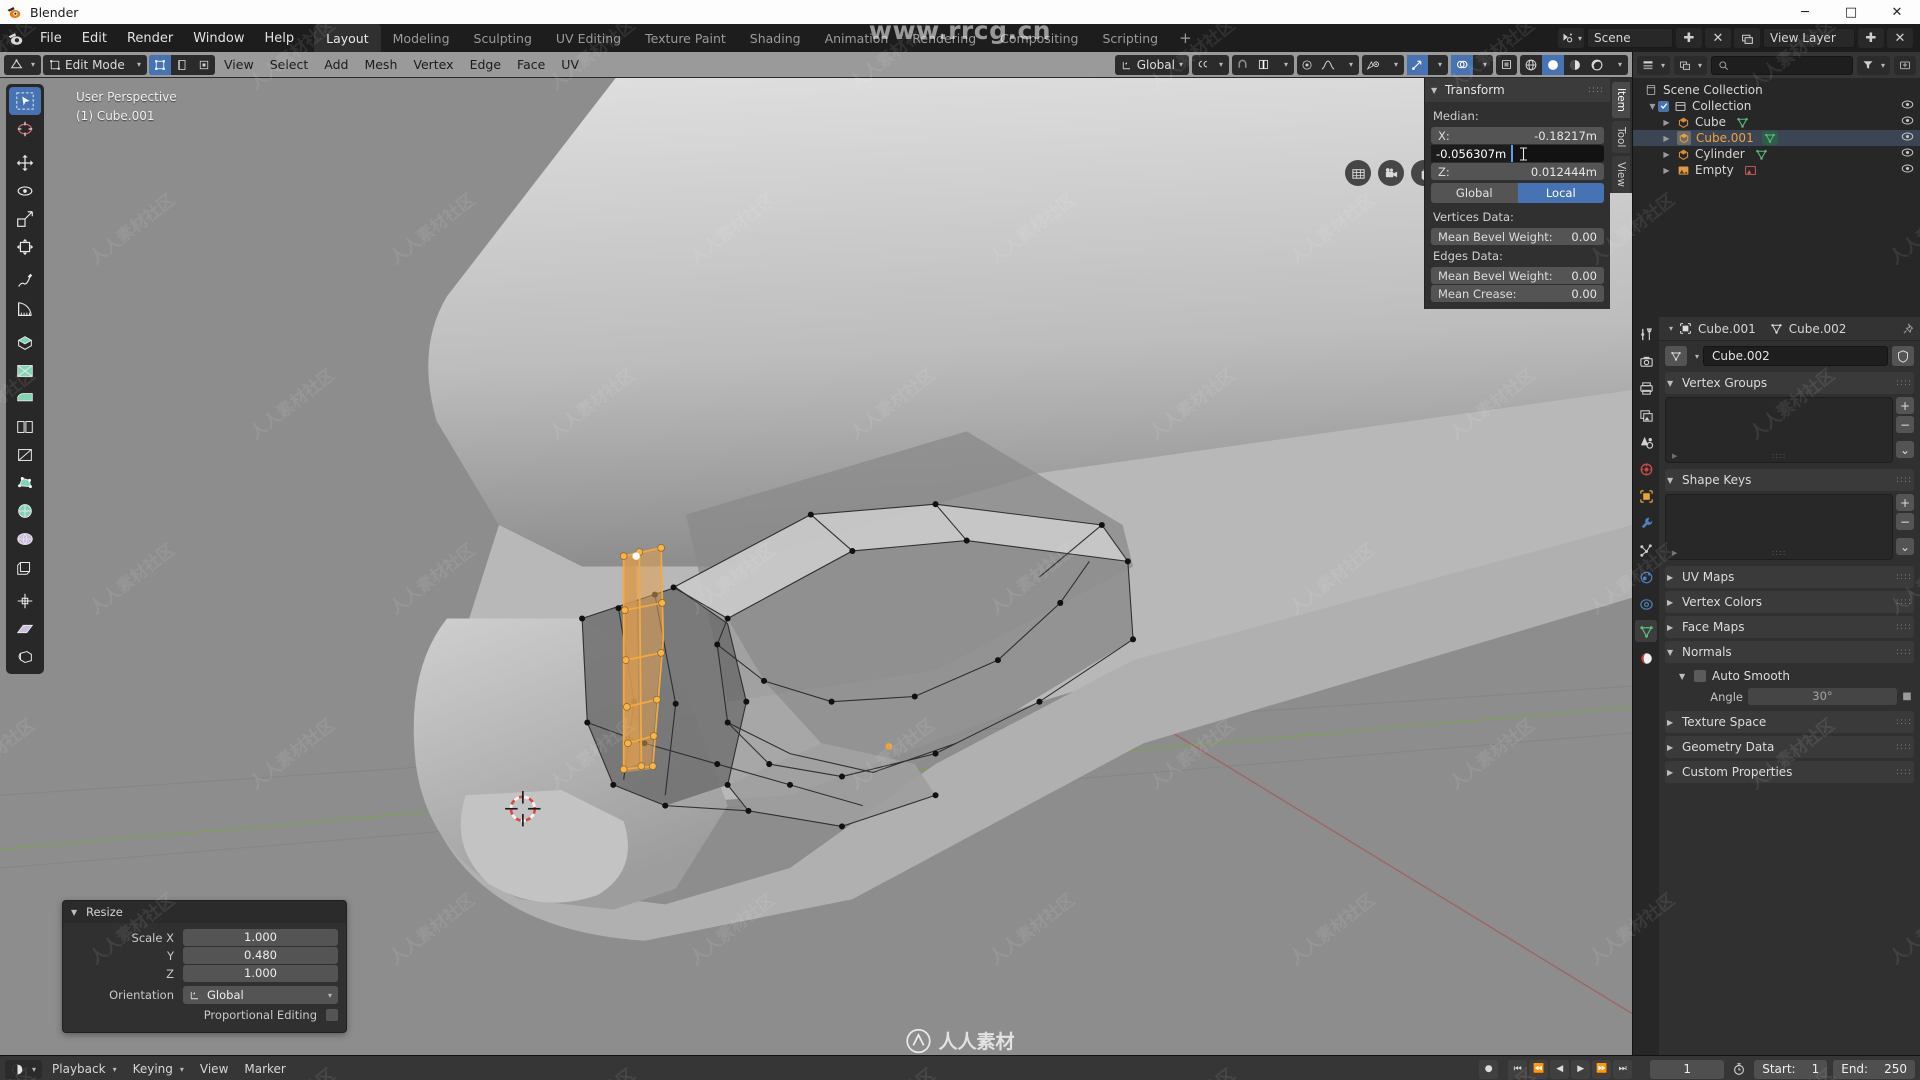  I want to click on angle-value: 30°, so click(1822, 696).